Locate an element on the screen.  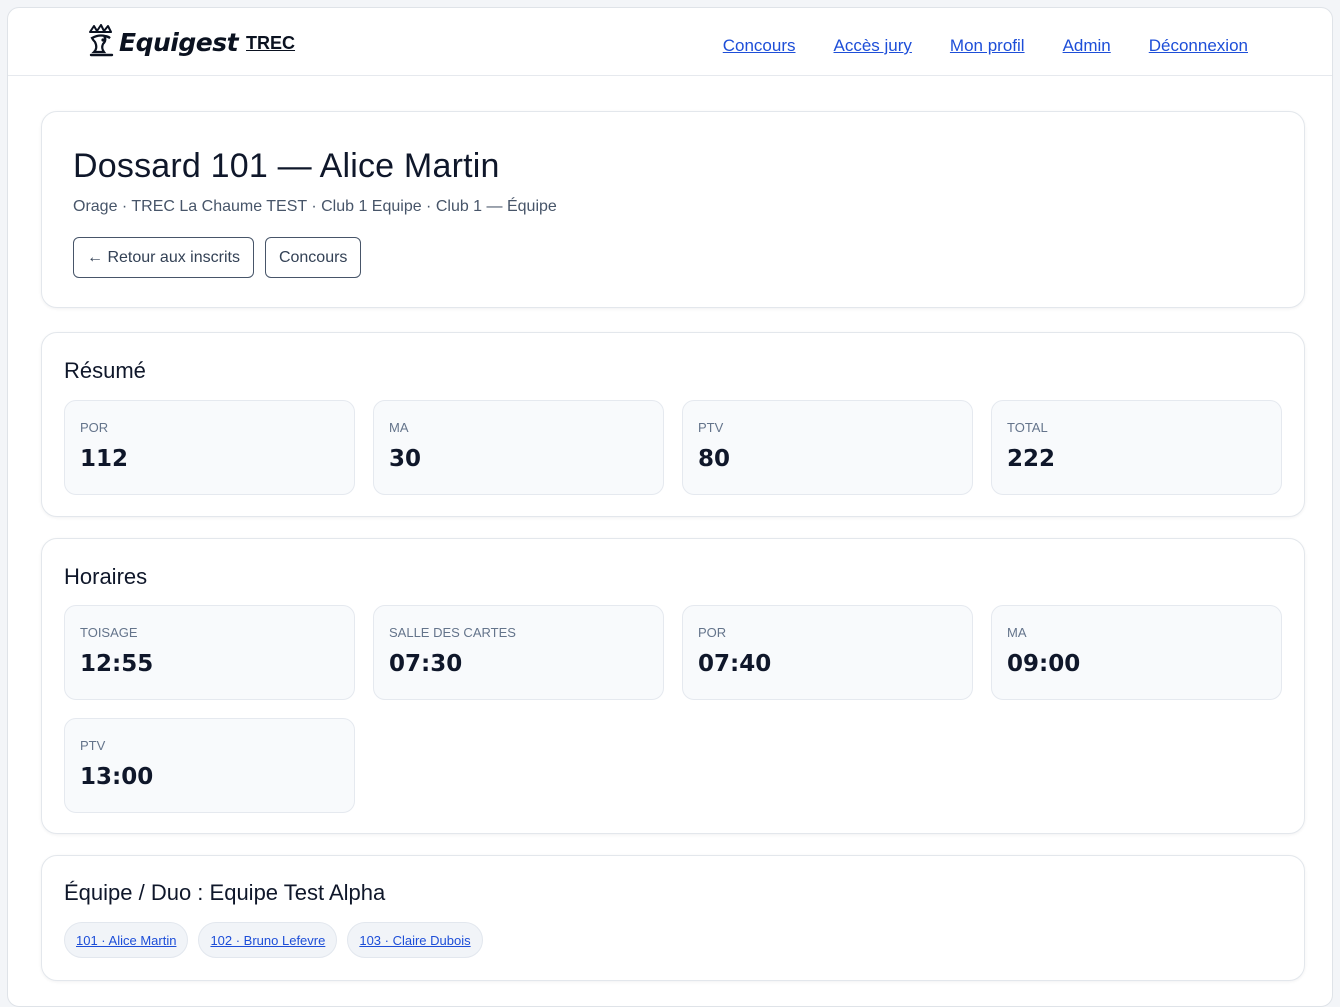
time-ma: MA 09:00 is located at coordinates (1136, 652).